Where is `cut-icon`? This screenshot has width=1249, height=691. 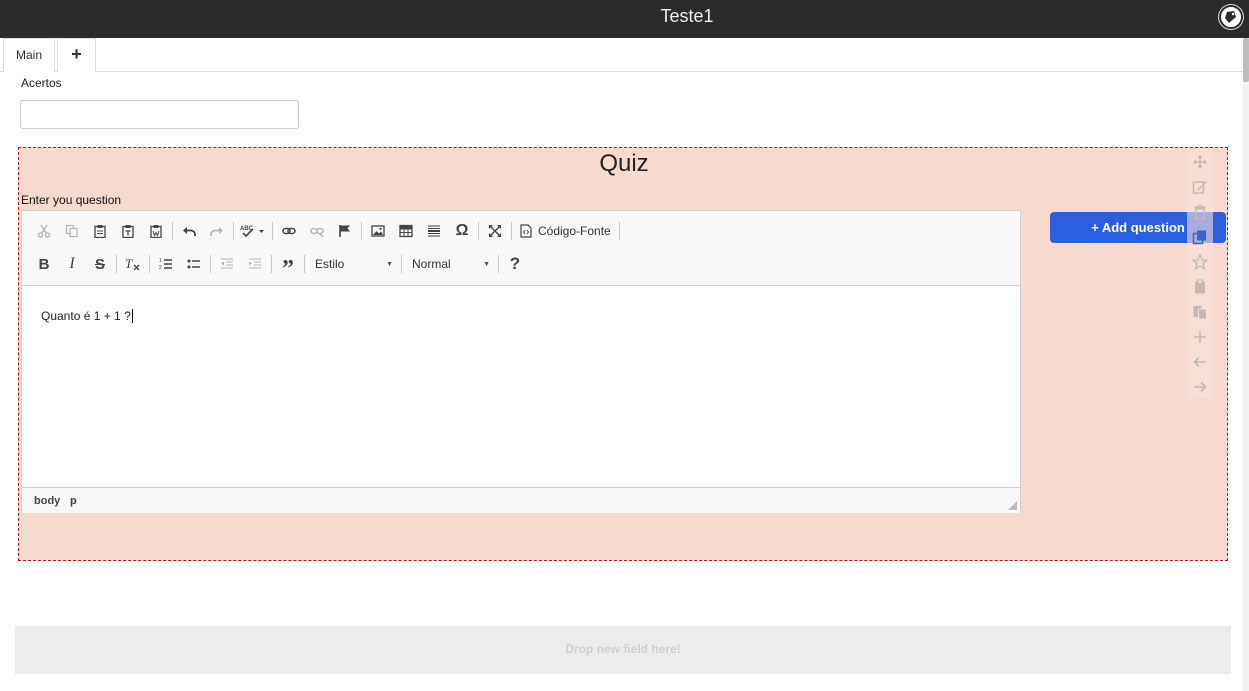 cut-icon is located at coordinates (44, 231).